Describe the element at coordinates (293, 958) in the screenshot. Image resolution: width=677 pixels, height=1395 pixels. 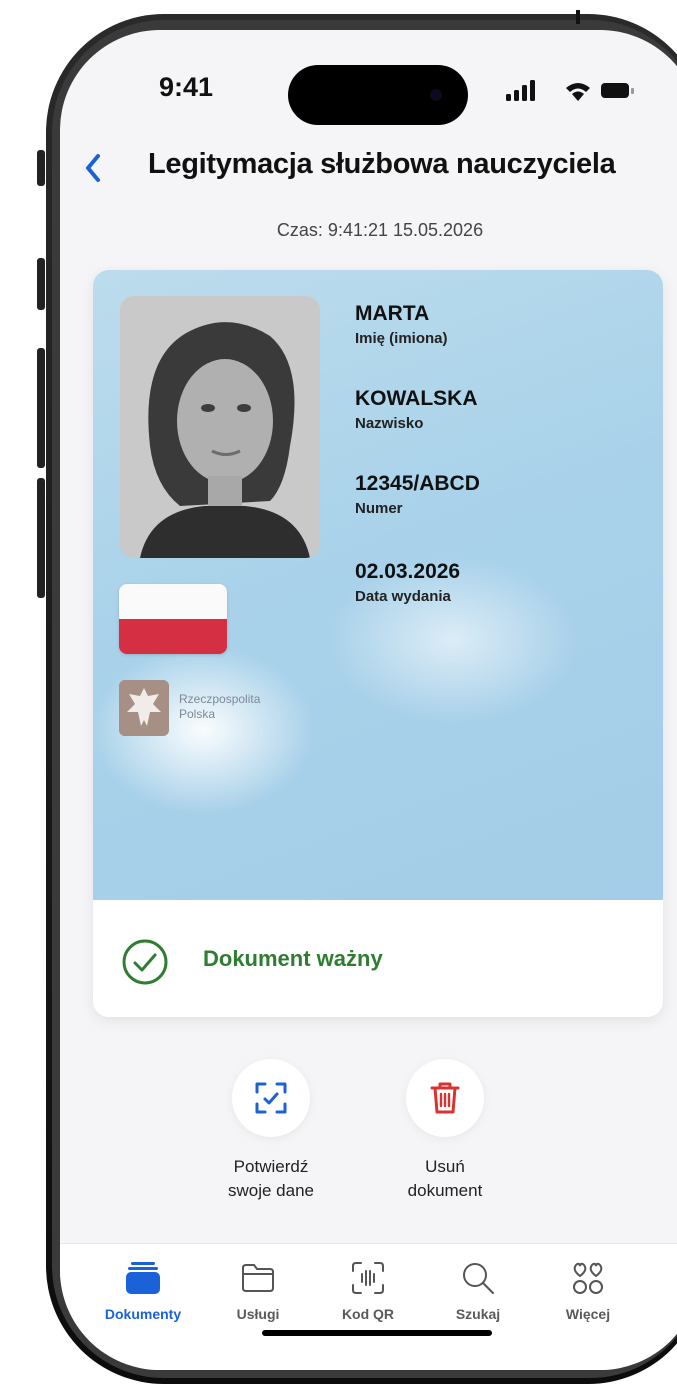
I see `validity-text: Dokument ważny` at that location.